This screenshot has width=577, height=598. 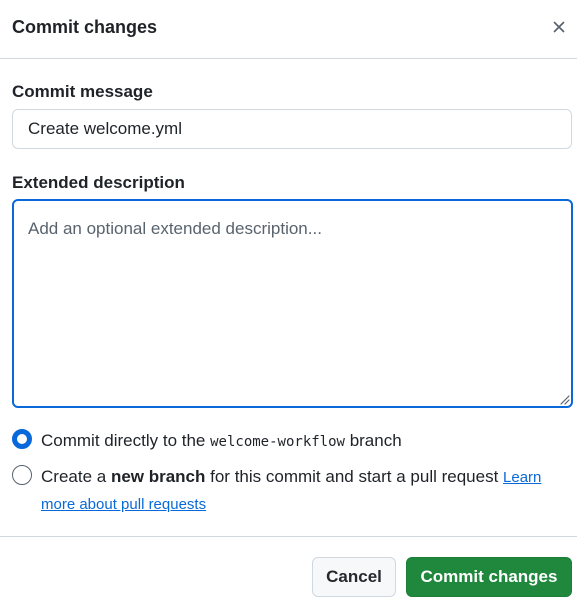 I want to click on close-button, so click(x=559, y=27).